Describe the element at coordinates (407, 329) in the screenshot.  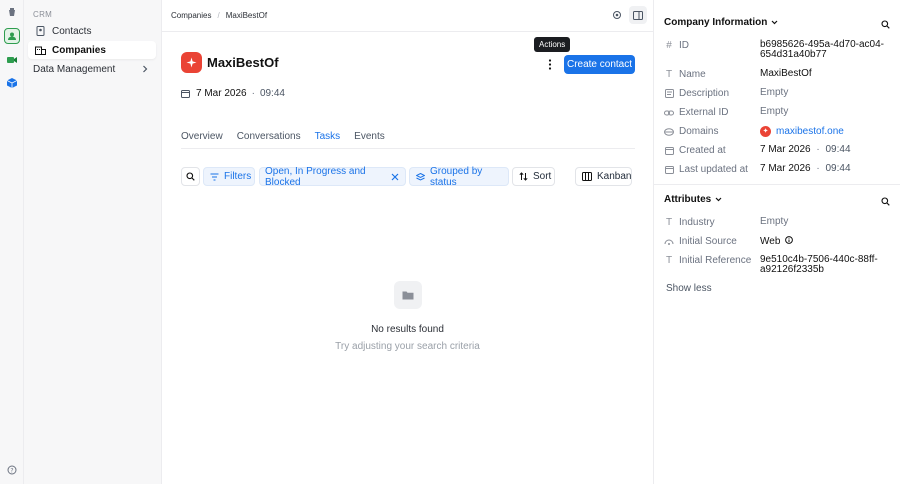
I see `empty-state-title: No results found` at that location.